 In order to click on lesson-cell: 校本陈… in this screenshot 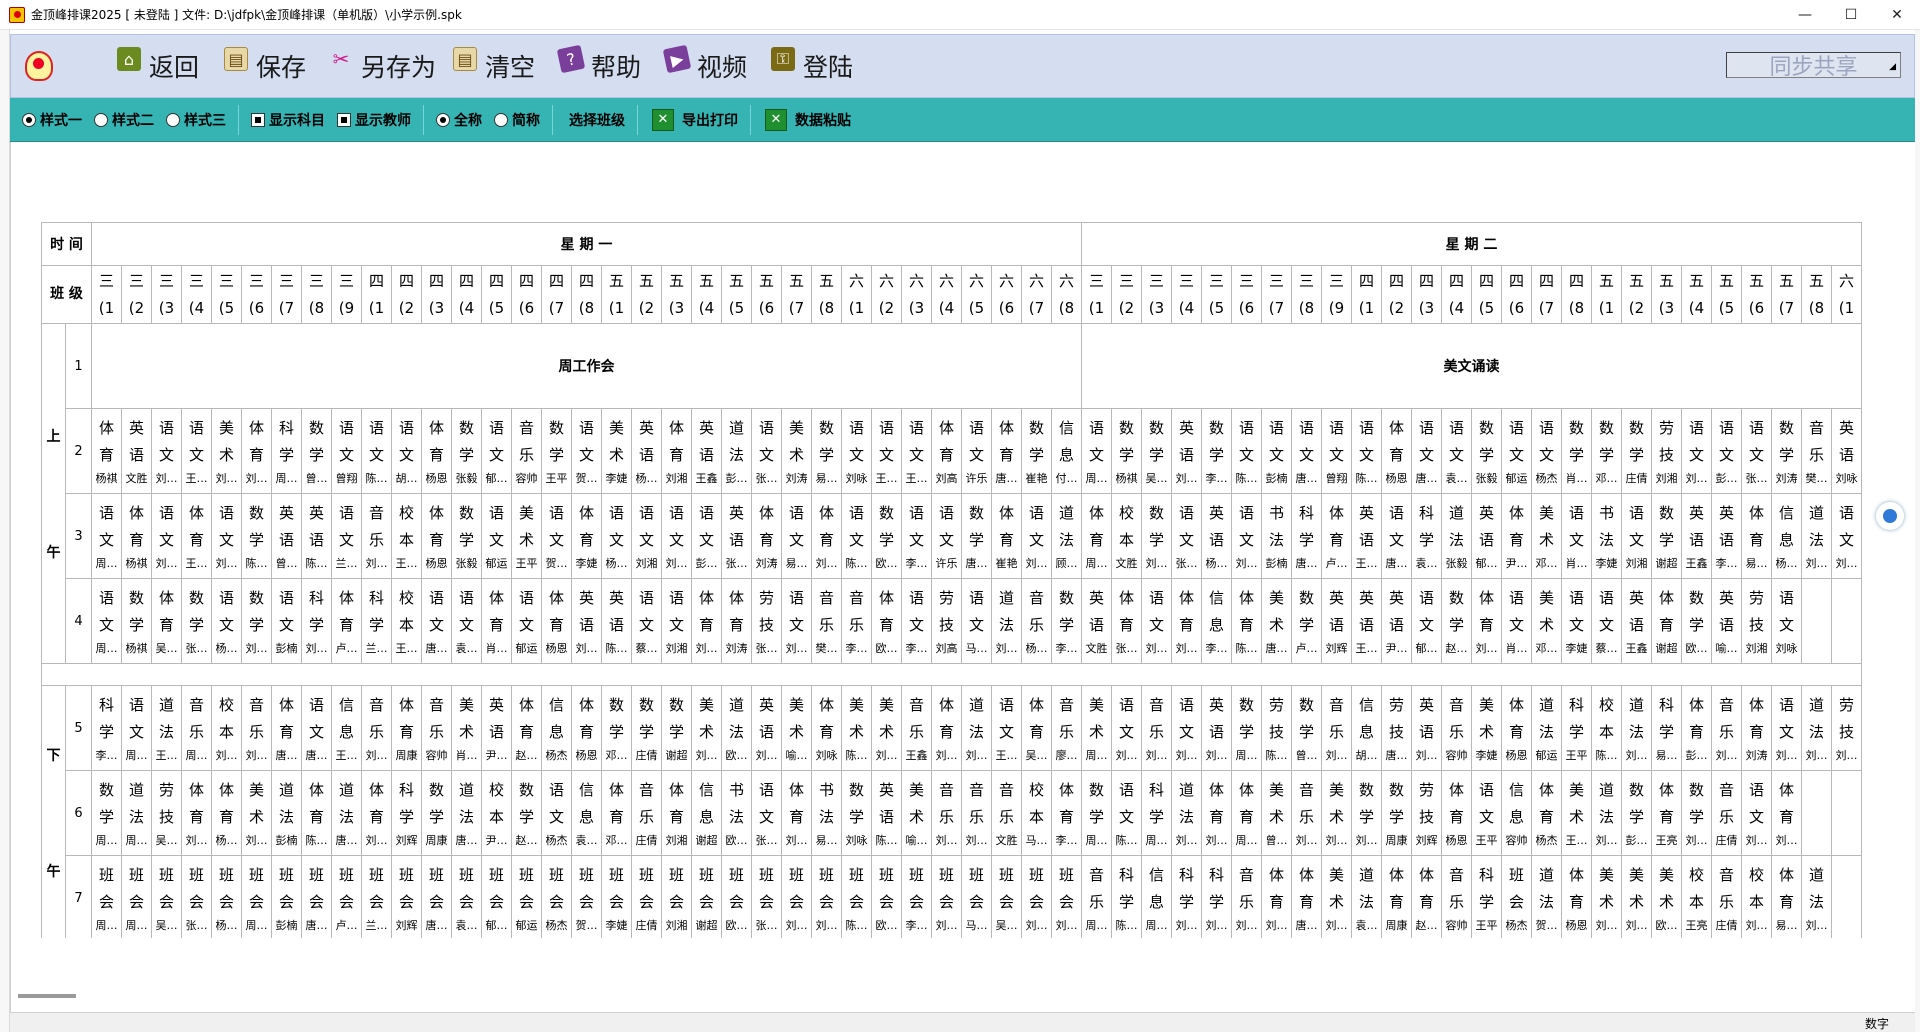, I will do `click(1606, 728)`.